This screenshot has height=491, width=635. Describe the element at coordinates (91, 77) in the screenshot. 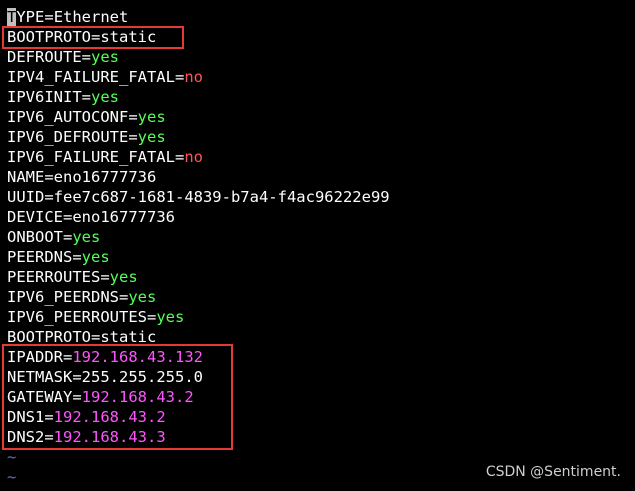

I see `config-key: IPV4_FAILURE_FATAL` at that location.